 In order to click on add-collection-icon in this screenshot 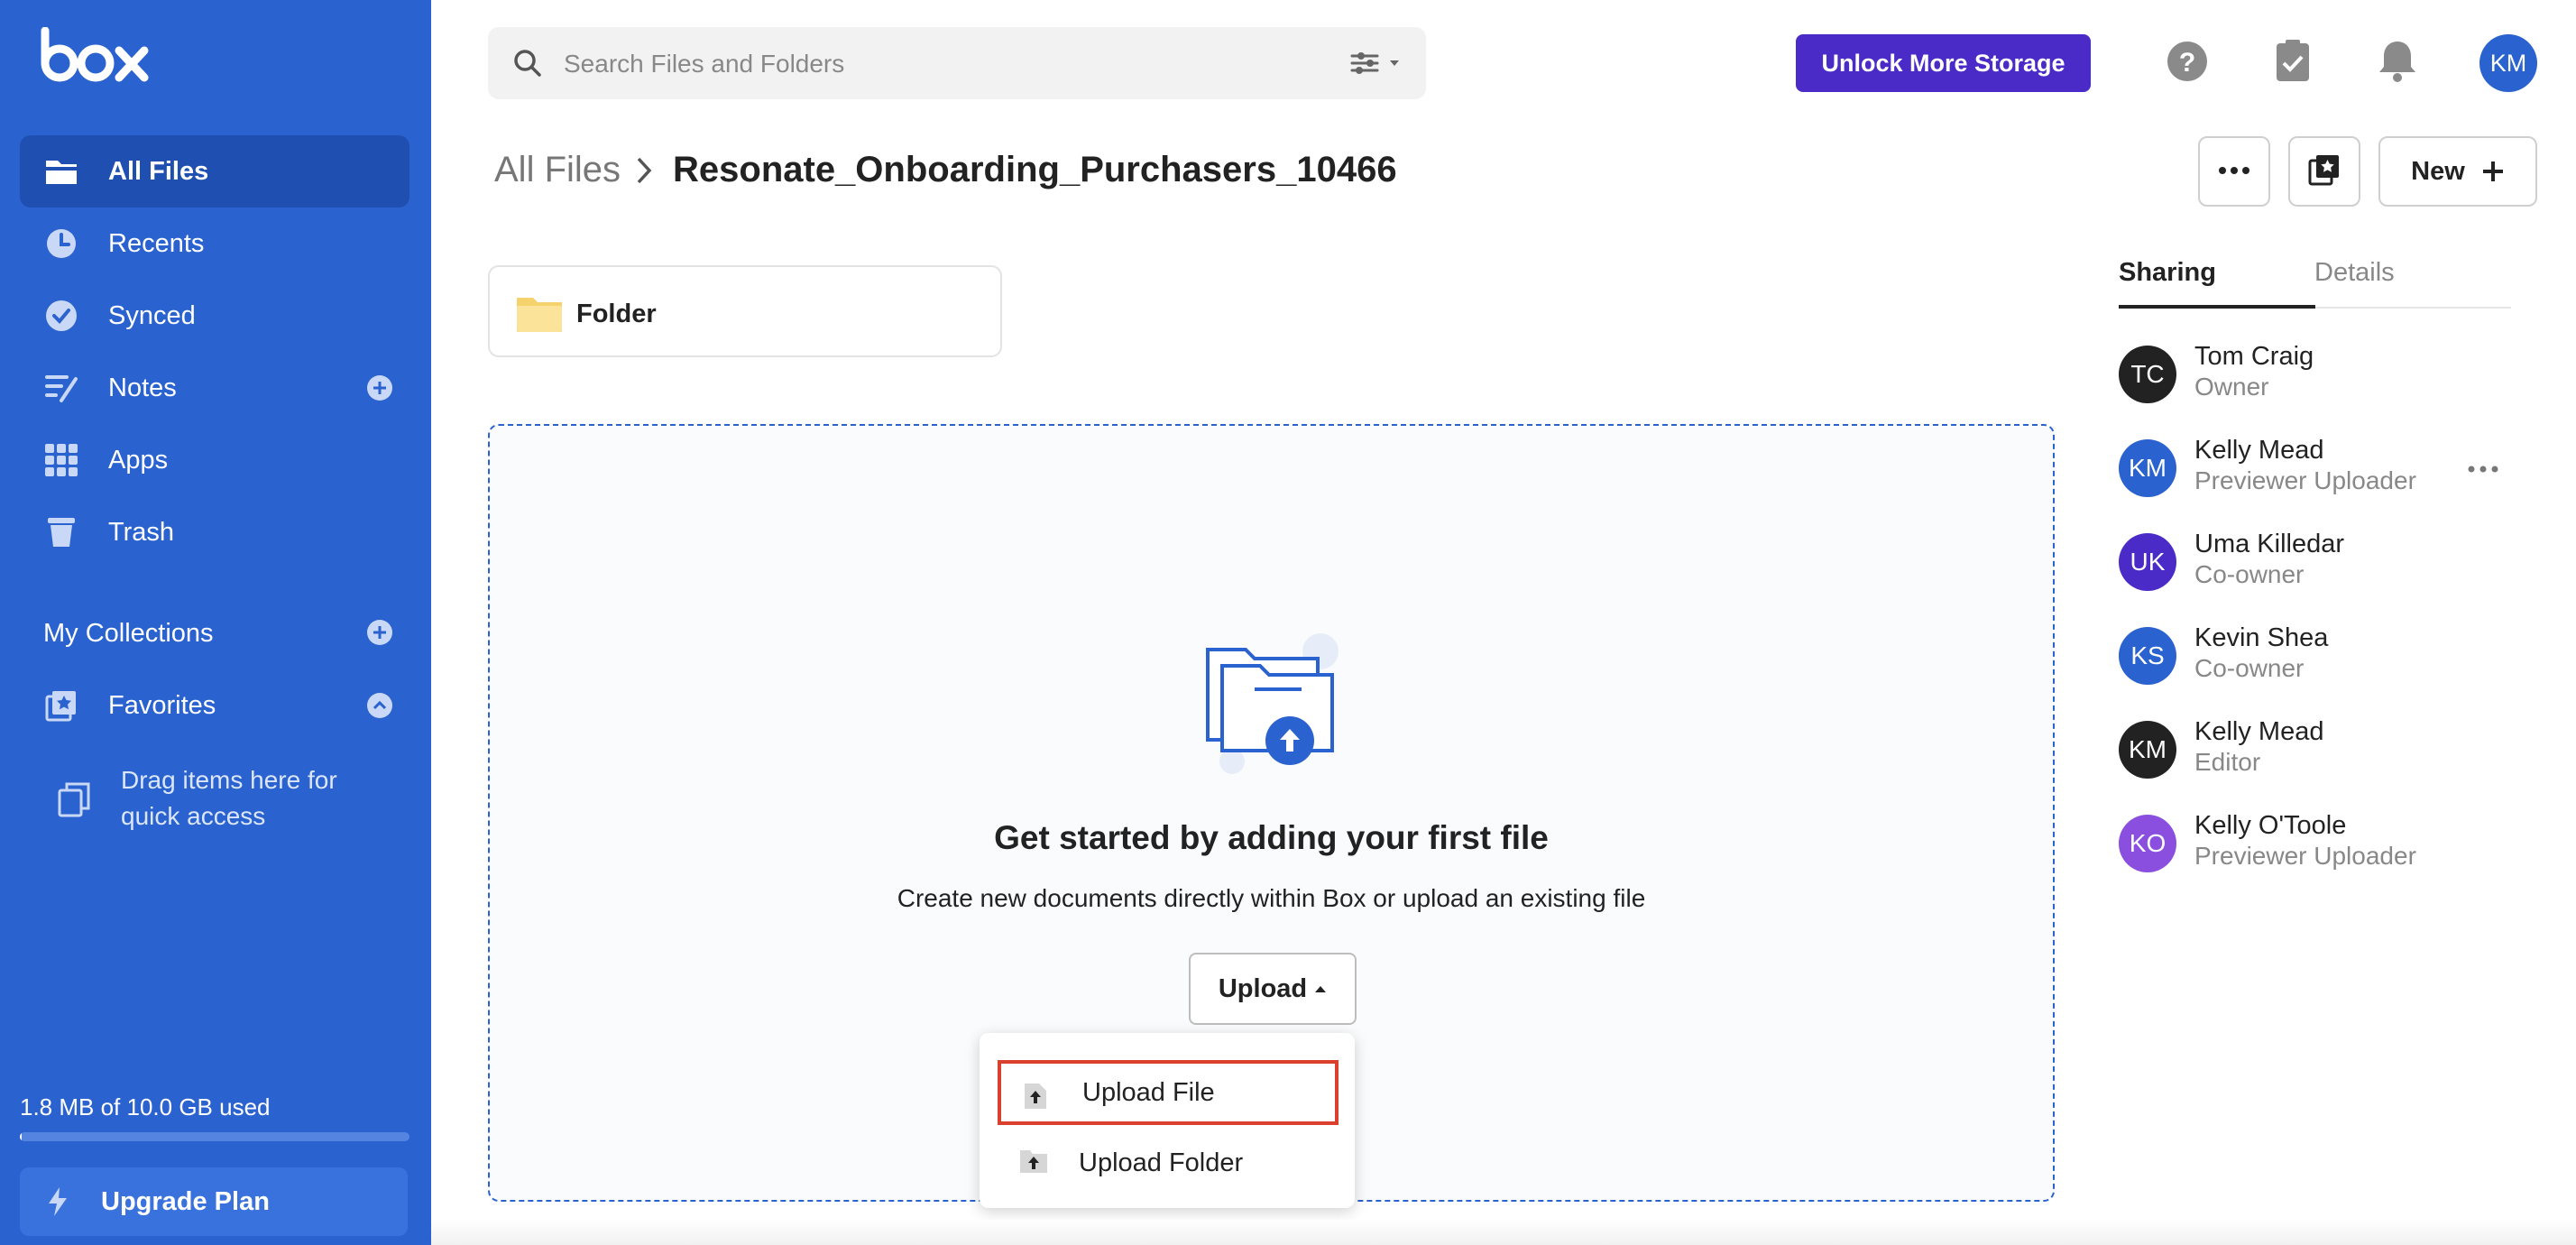, I will do `click(379, 632)`.